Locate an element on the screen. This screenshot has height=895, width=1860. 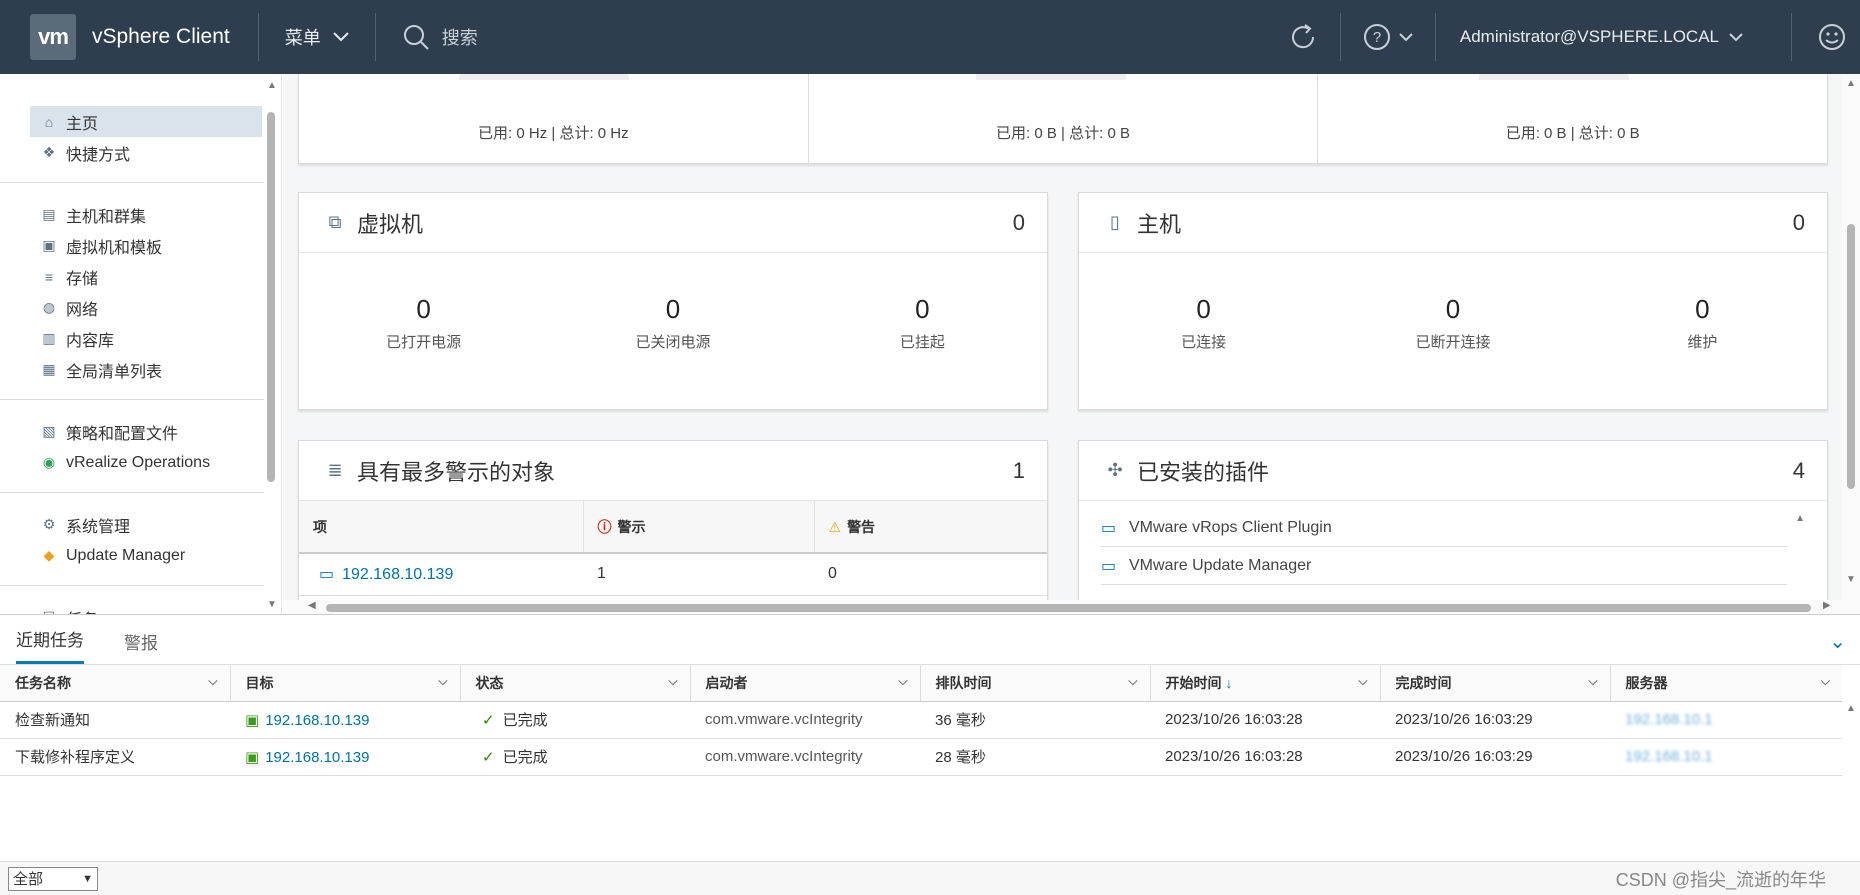
sidebar-item-vrealize: ◉ vRealize Operations is located at coordinates (132, 462).